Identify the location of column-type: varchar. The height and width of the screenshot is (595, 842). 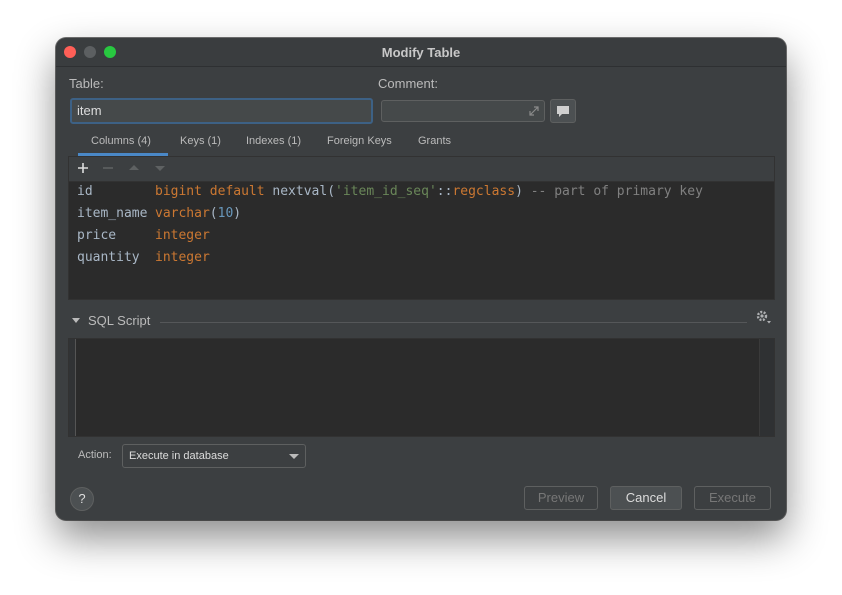
(182, 213).